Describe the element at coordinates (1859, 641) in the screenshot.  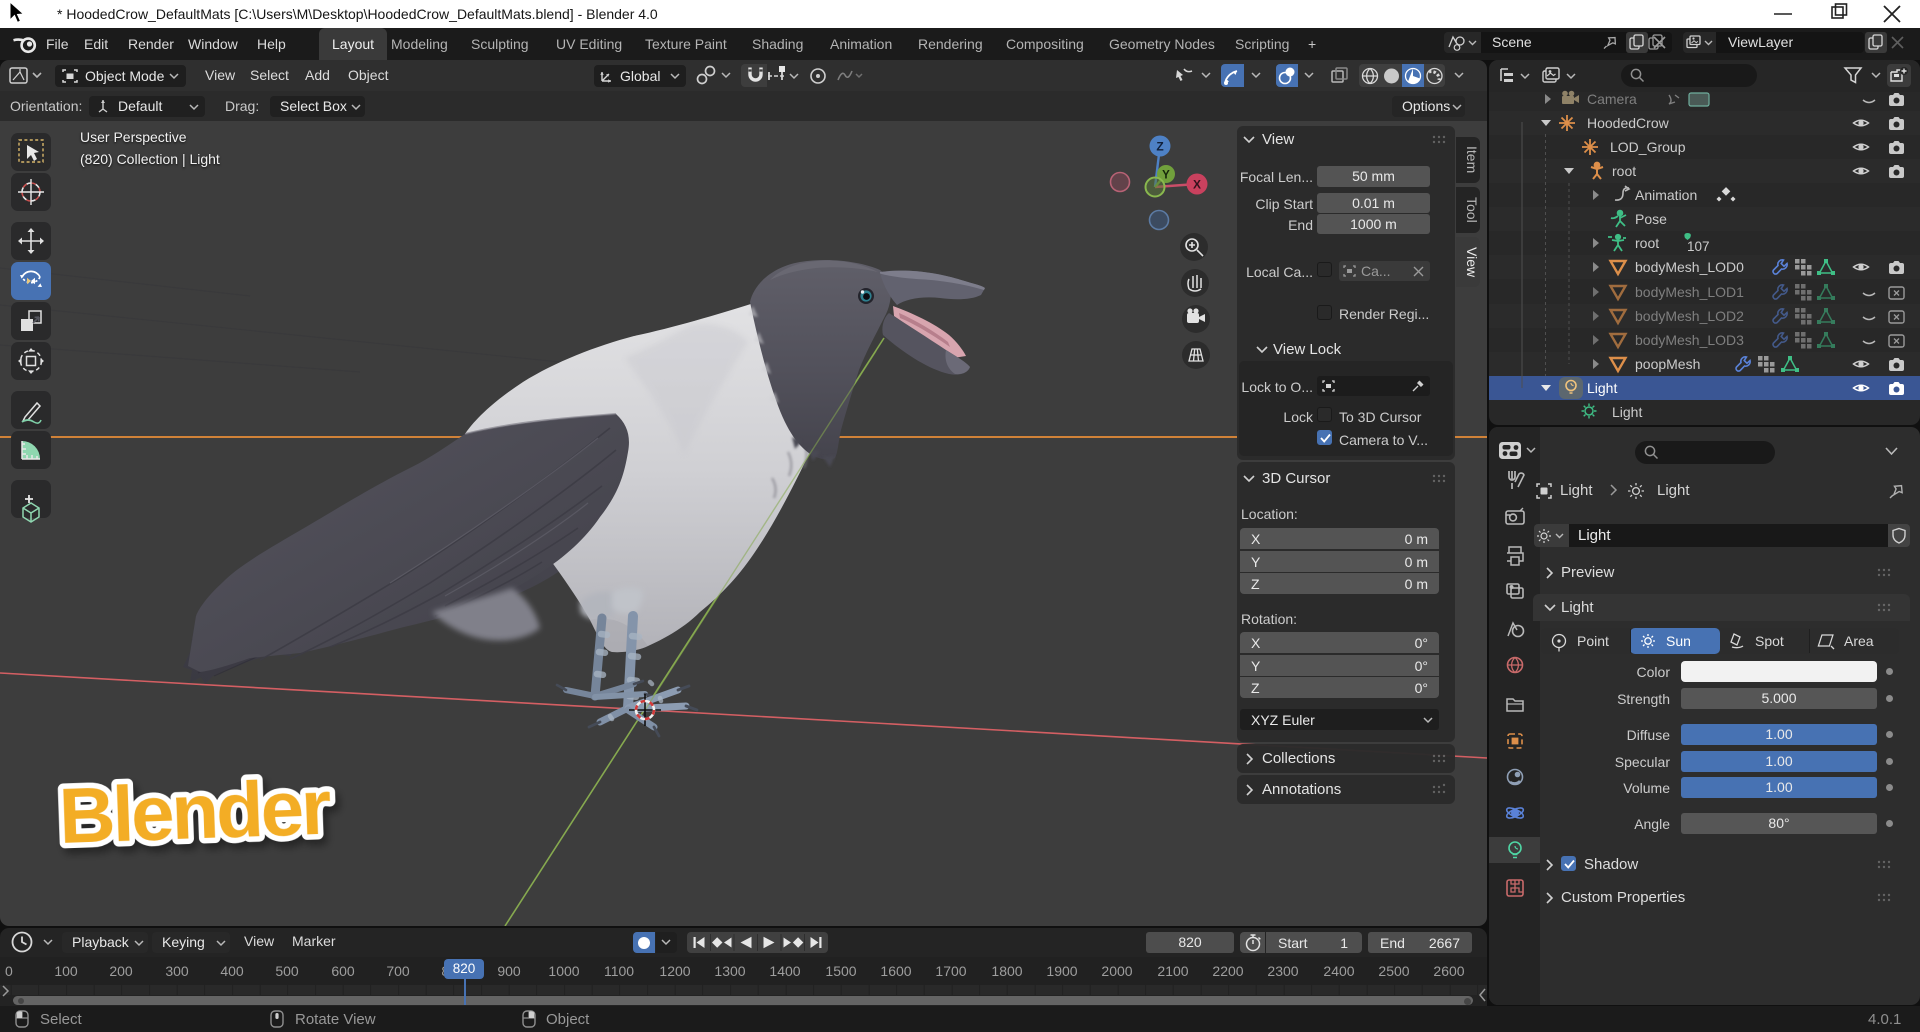
I see `svg-text: Area` at that location.